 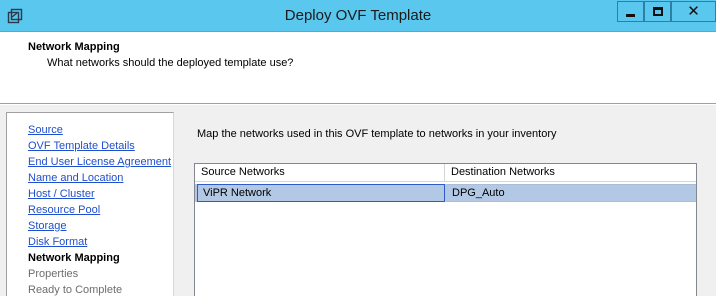 What do you see at coordinates (53, 274) in the screenshot?
I see `nav-item-properties: Properties` at bounding box center [53, 274].